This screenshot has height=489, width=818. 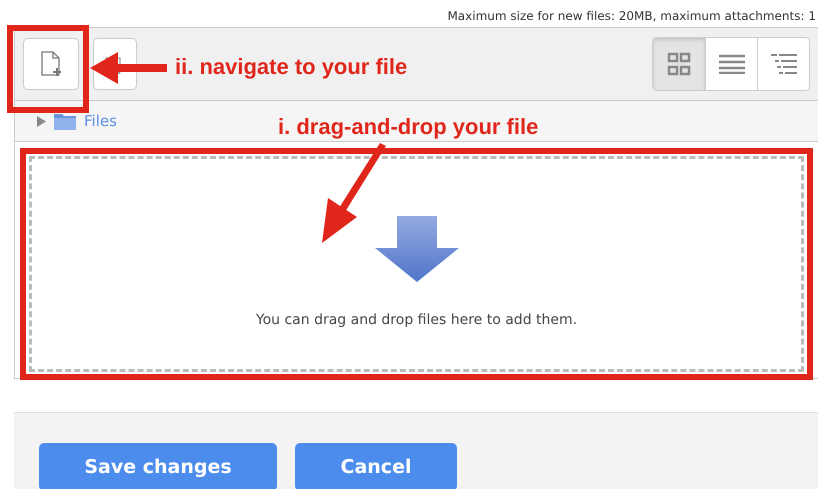 I want to click on tree-list-icon, so click(x=783, y=64).